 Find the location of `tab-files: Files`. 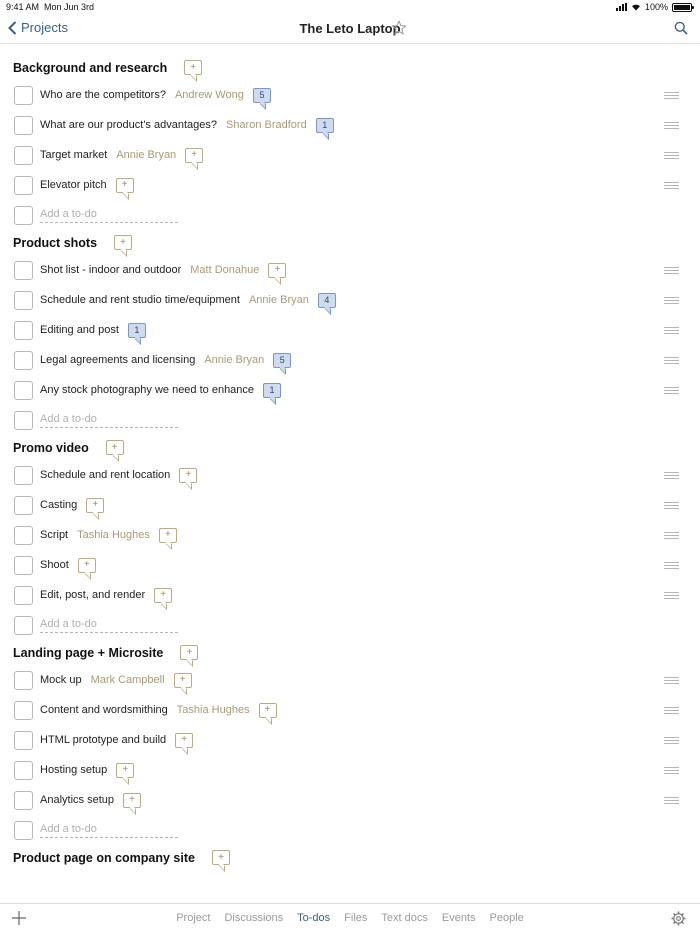

tab-files: Files is located at coordinates (355, 918).